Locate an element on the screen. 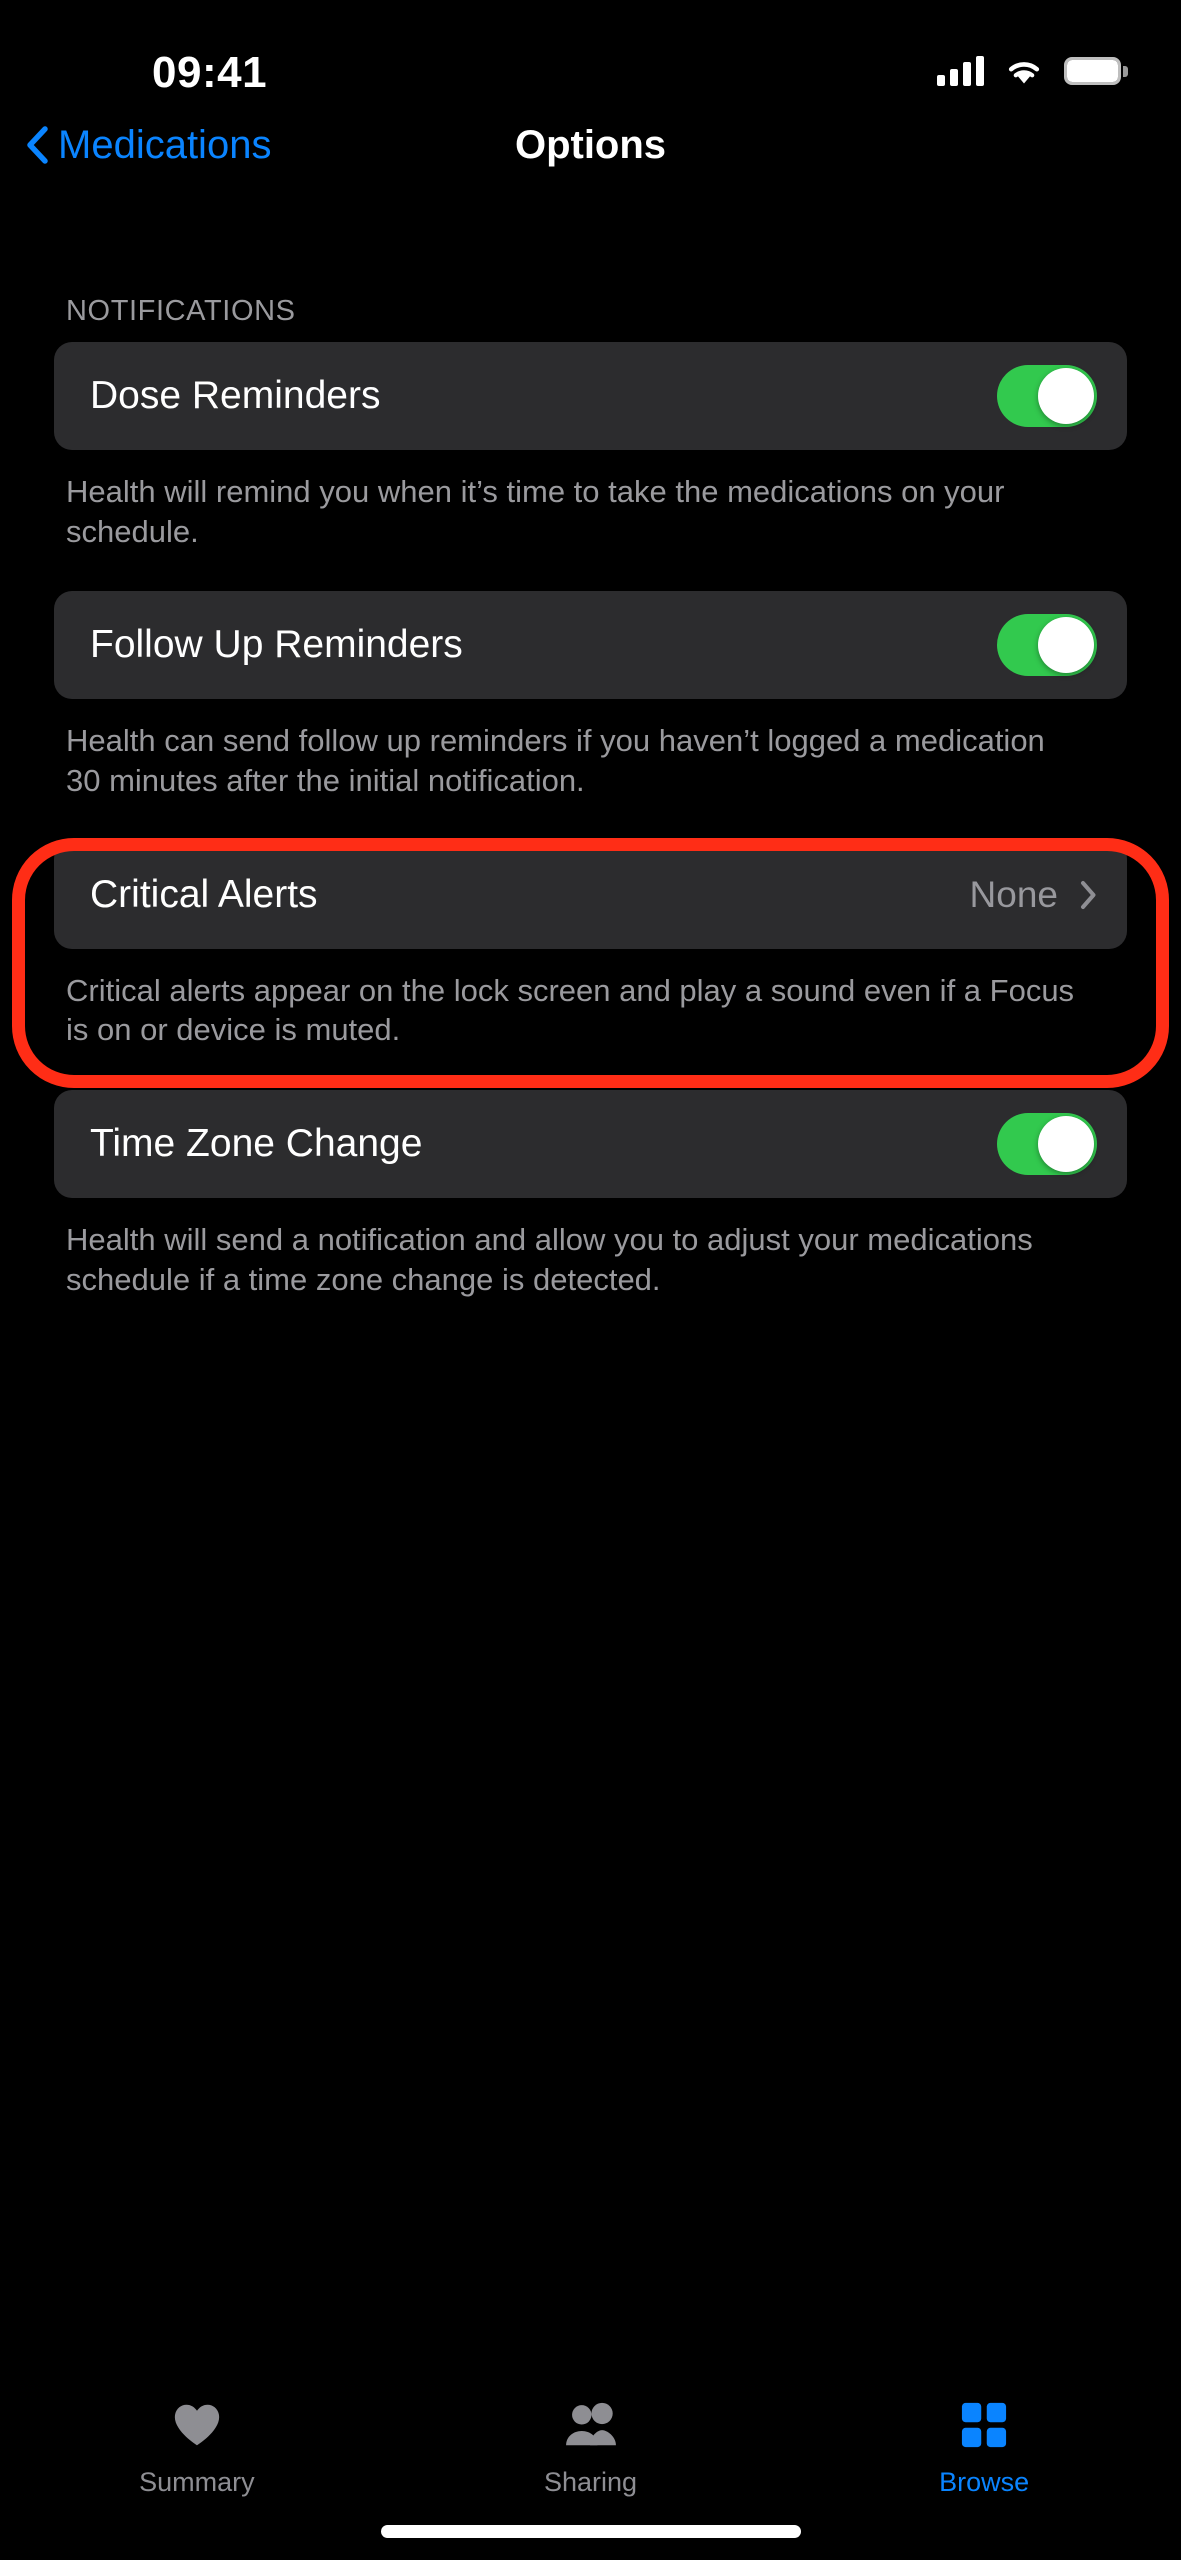  toggle-time-zone-change is located at coordinates (1047, 1144).